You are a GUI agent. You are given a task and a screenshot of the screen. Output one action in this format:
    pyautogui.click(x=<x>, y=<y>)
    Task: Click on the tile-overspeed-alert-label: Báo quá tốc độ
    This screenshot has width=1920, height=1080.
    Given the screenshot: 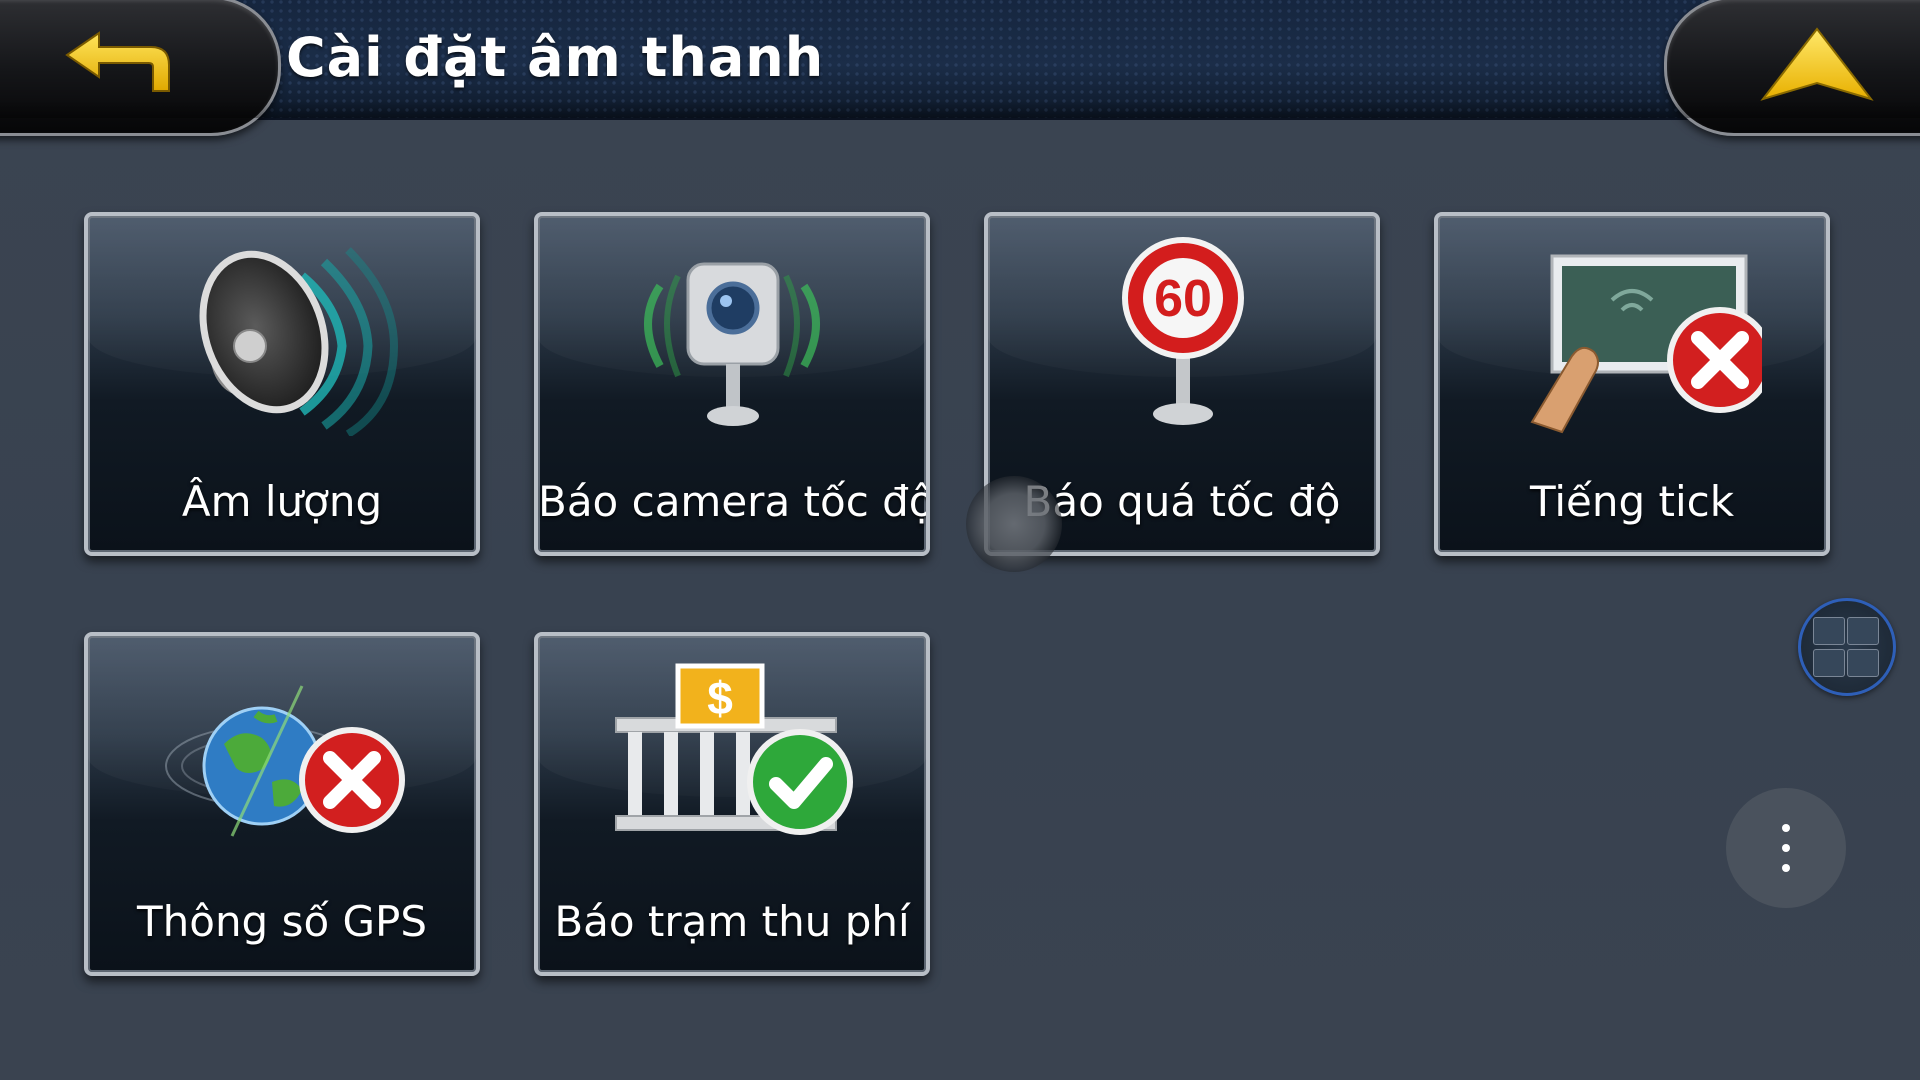 What is the action you would take?
    pyautogui.click(x=1182, y=501)
    